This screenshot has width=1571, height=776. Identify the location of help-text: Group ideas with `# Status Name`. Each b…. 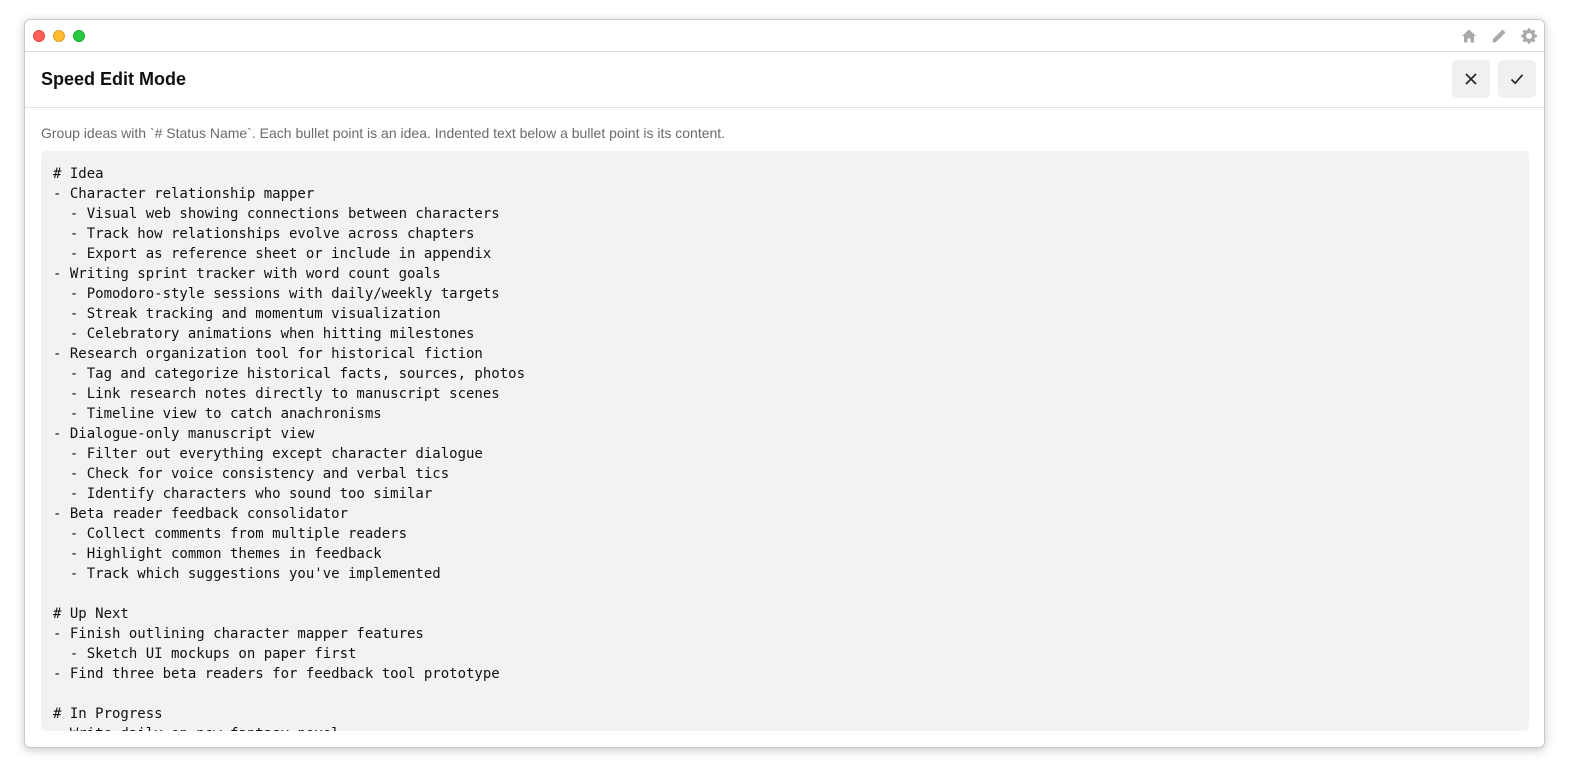
(383, 133).